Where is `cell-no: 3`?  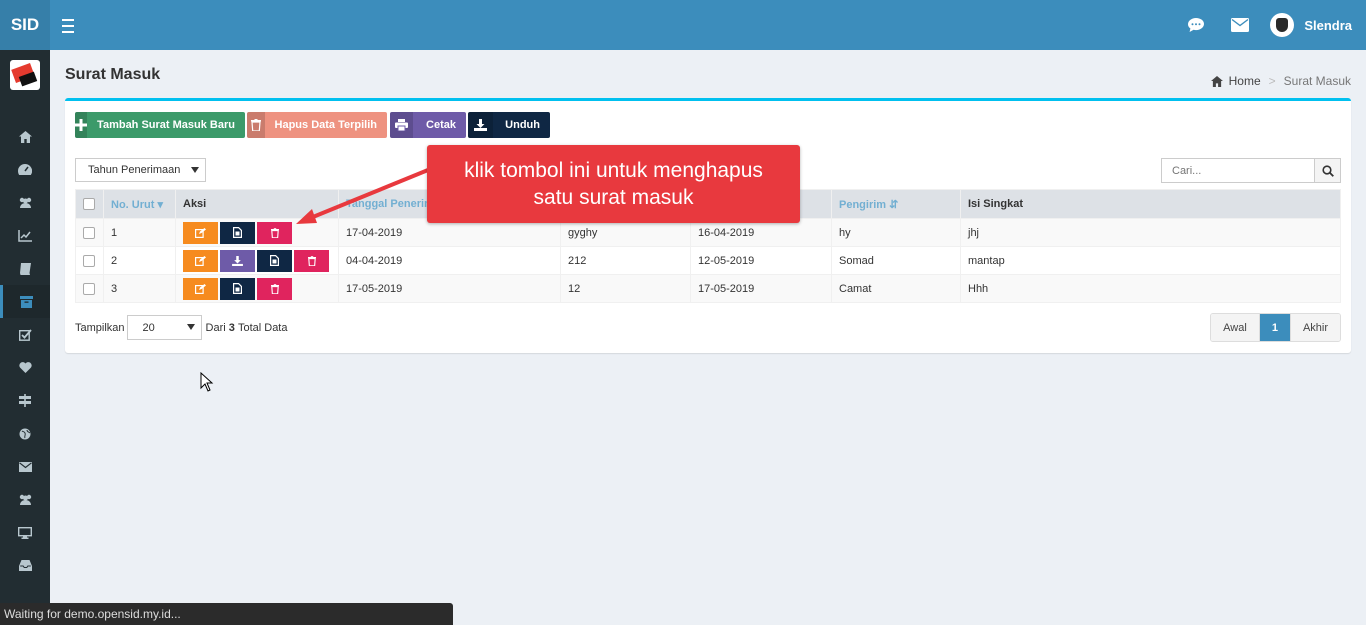 cell-no: 3 is located at coordinates (139, 288).